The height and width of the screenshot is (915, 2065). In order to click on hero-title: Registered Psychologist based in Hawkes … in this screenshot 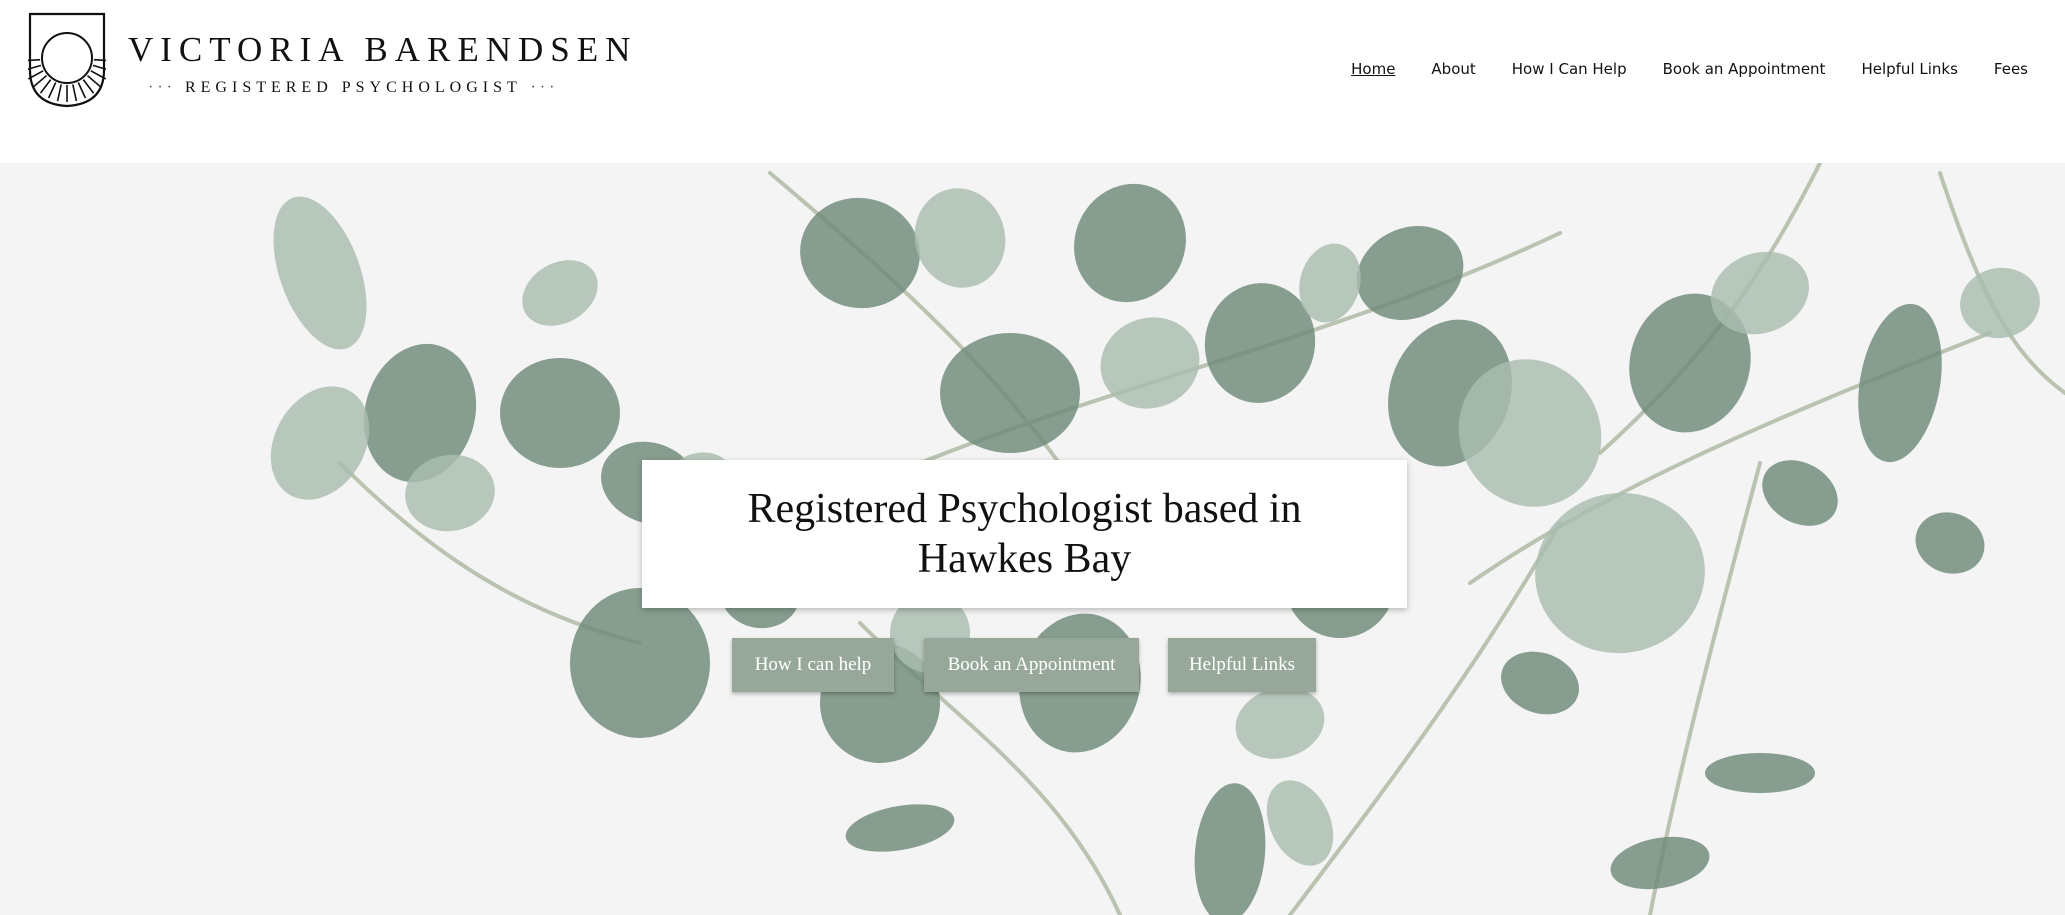, I will do `click(1024, 534)`.